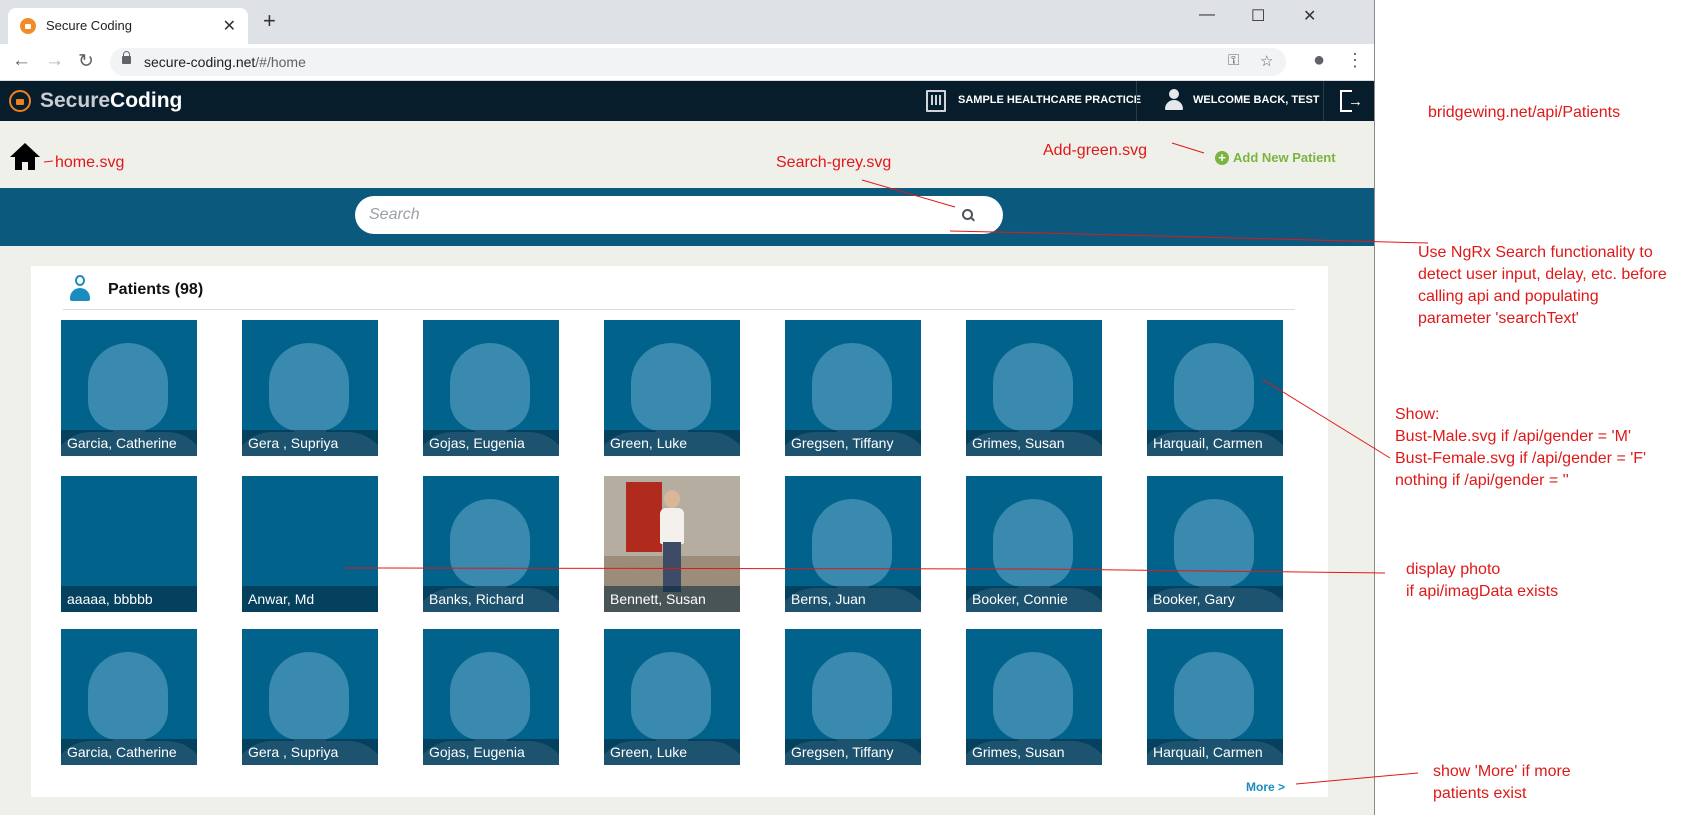  I want to click on annotation-line-home, so click(48, 161).